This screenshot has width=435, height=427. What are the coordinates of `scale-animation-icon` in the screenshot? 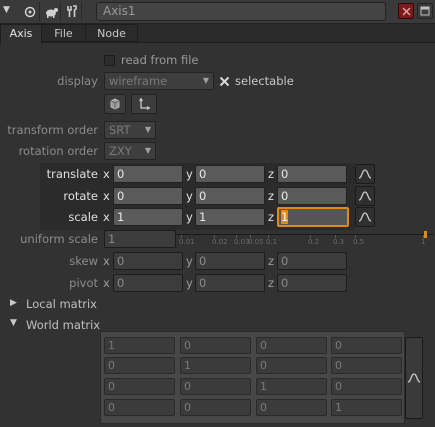 It's located at (365, 217).